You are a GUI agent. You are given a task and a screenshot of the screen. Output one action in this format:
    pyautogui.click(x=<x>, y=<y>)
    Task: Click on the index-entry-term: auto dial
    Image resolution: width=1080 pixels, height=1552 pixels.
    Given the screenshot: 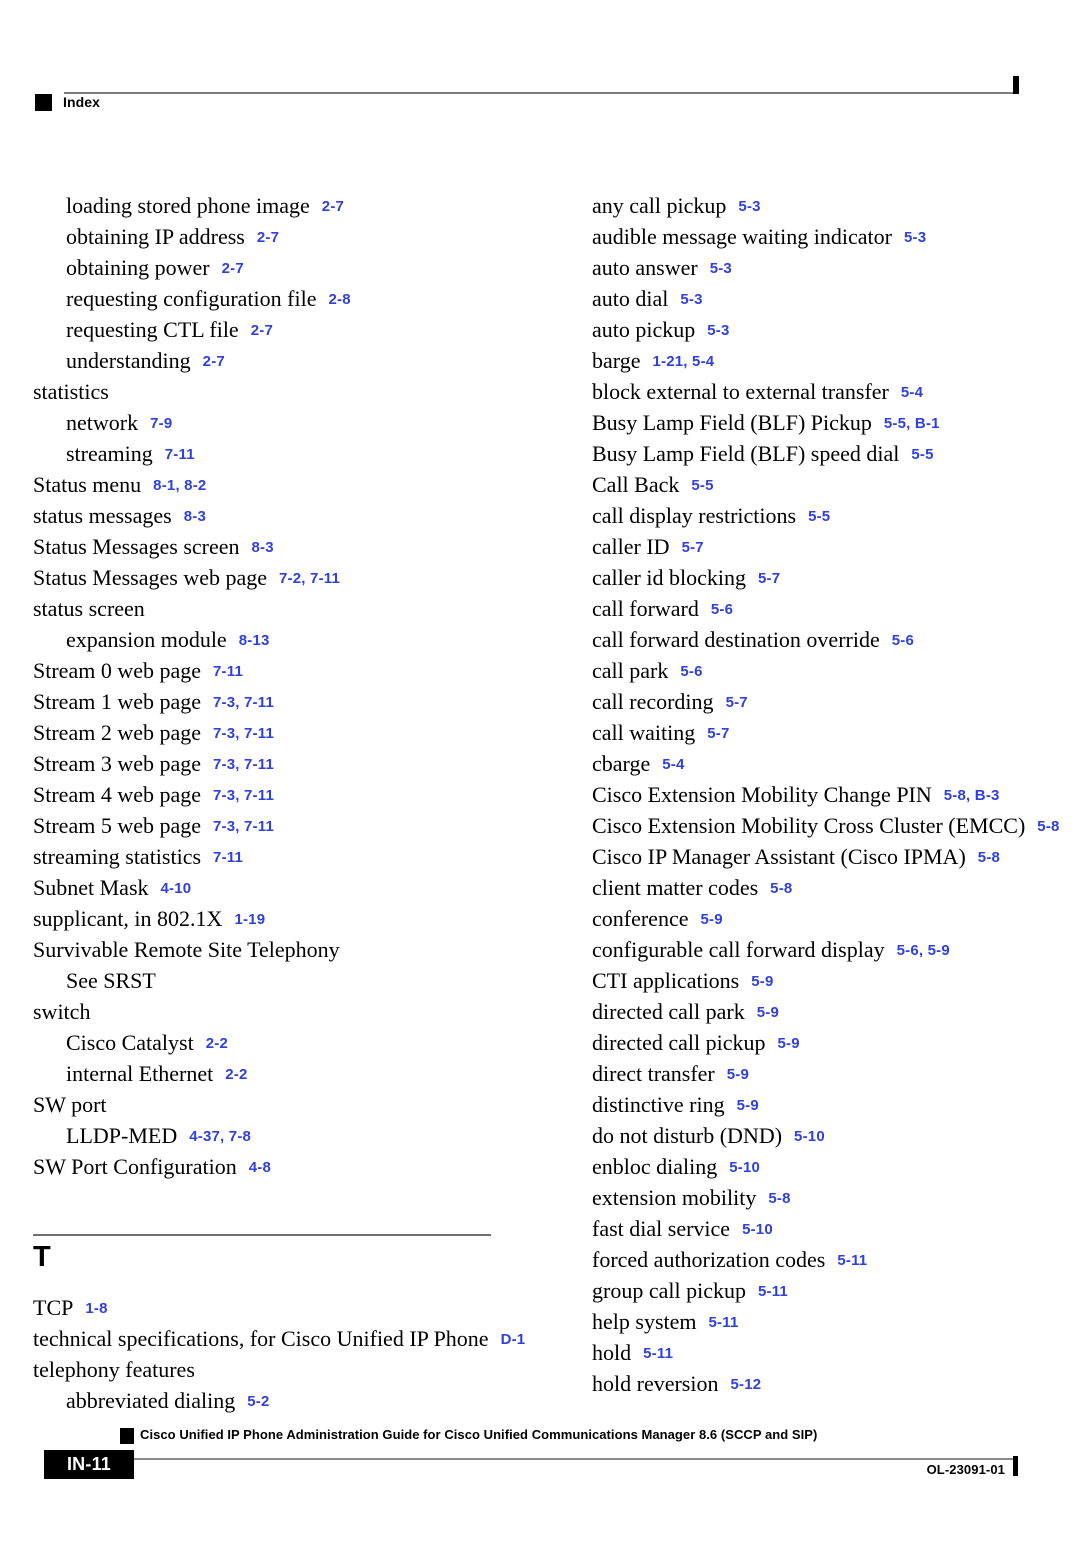 What is the action you would take?
    pyautogui.click(x=630, y=298)
    